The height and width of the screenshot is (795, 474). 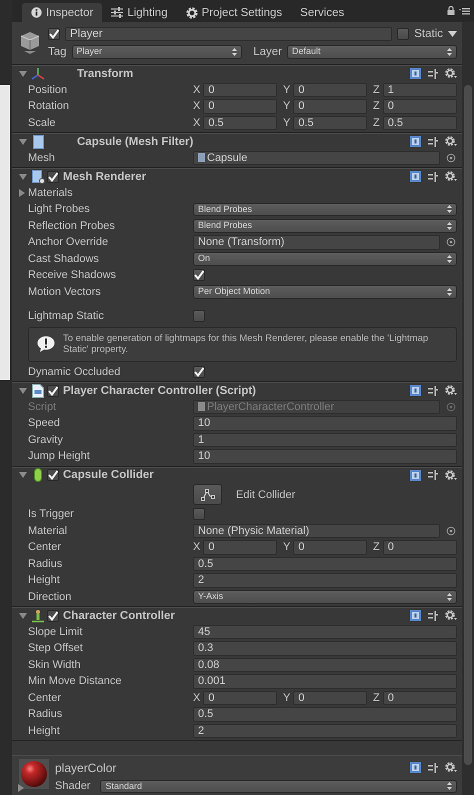 What do you see at coordinates (157, 52) in the screenshot?
I see `tag-dropdown: Player` at bounding box center [157, 52].